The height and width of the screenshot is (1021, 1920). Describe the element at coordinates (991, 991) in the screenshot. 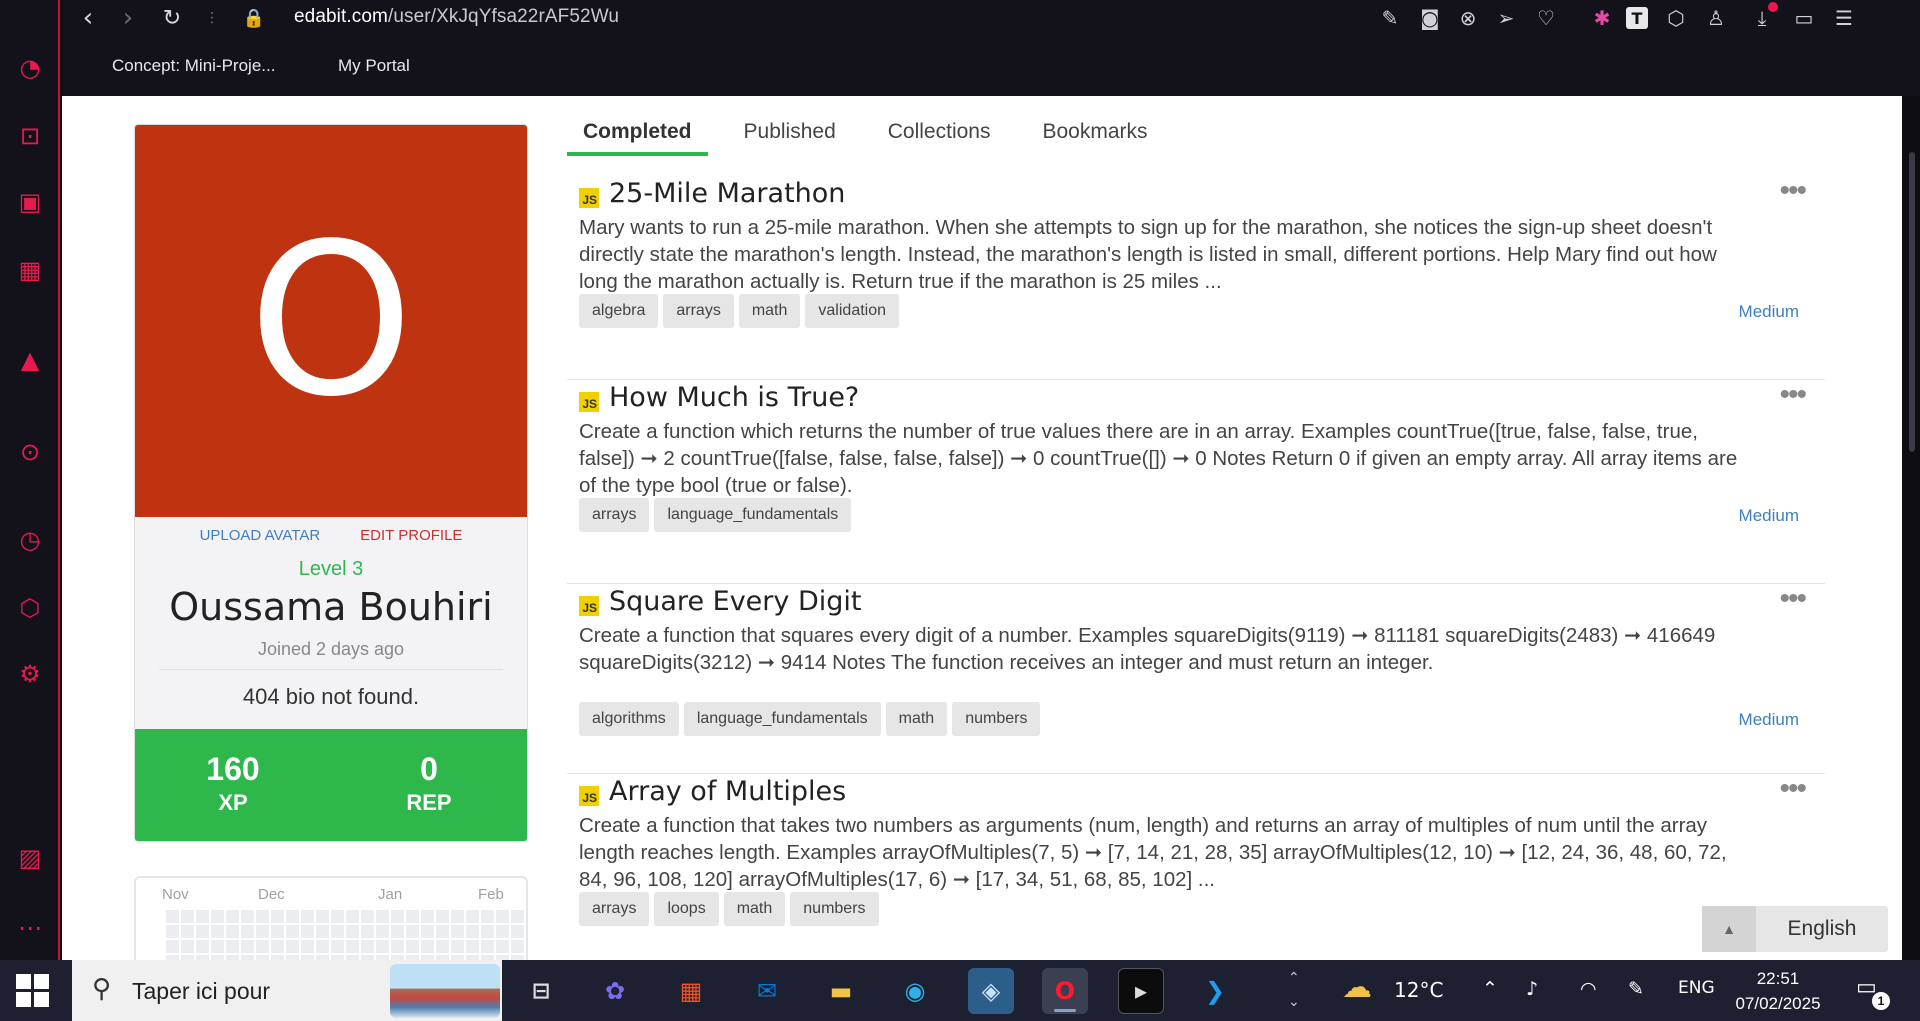

I see `mysql-workbench-icon: ◈` at that location.